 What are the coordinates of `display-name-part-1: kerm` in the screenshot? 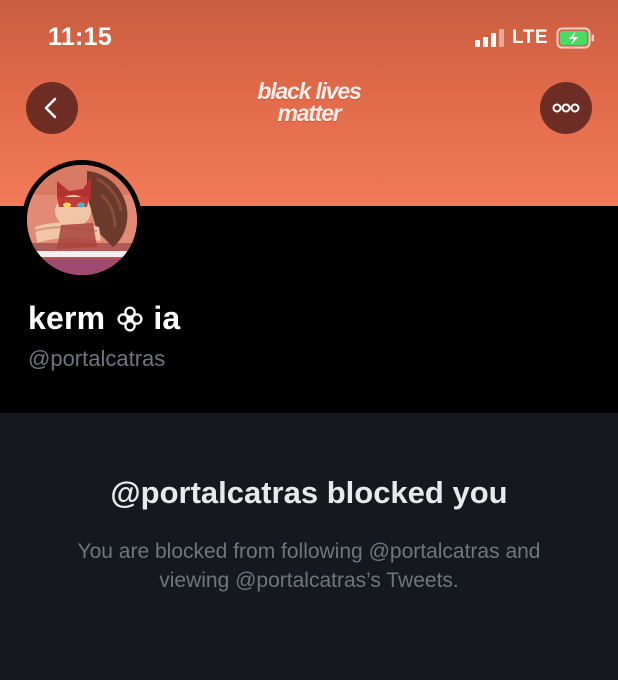 It's located at (67, 318).